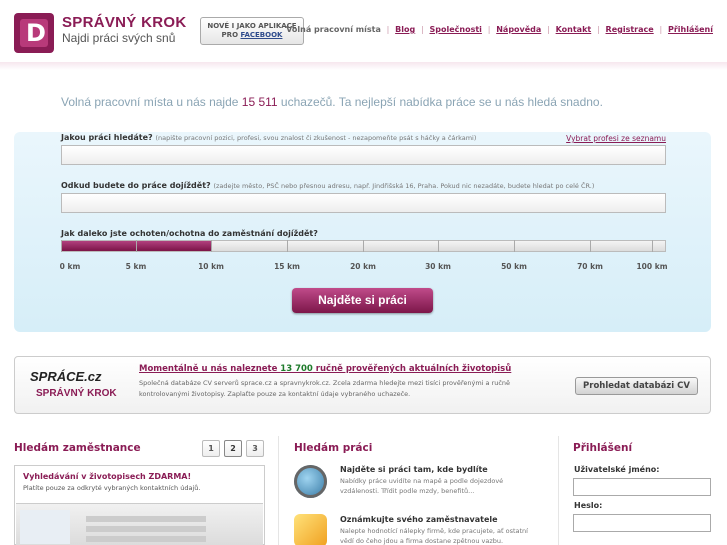  Describe the element at coordinates (296, 369) in the screenshot. I see `cv-count: 13 700` at that location.